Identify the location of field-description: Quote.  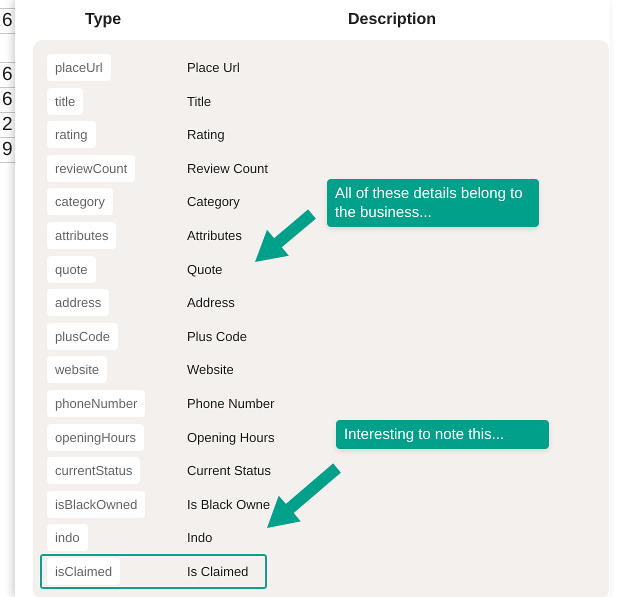
(204, 269).